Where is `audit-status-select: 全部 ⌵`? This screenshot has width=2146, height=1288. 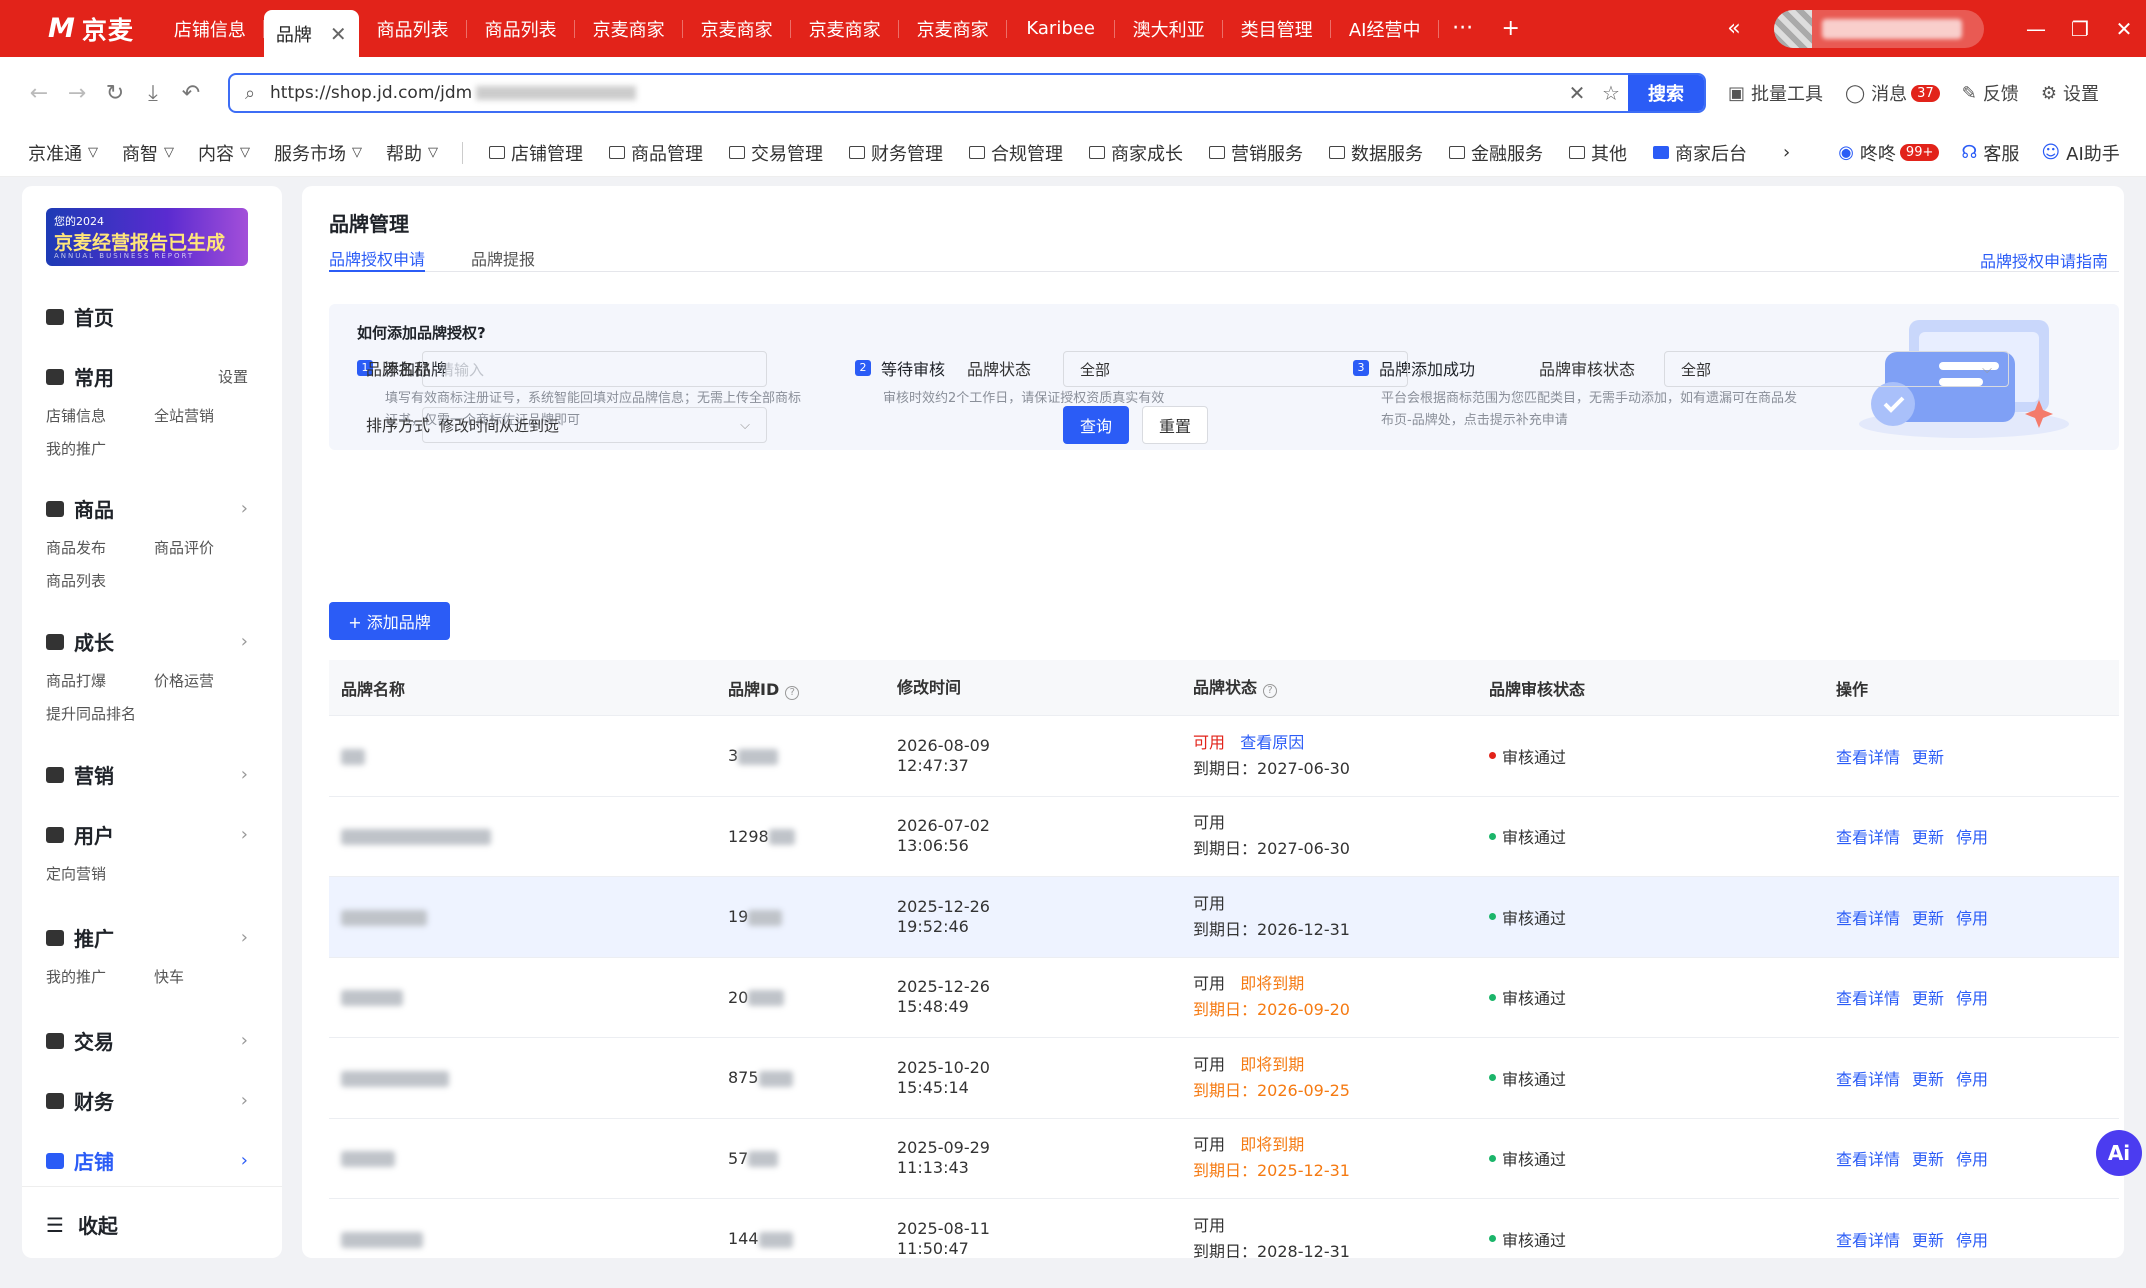 audit-status-select: 全部 ⌵ is located at coordinates (1836, 369).